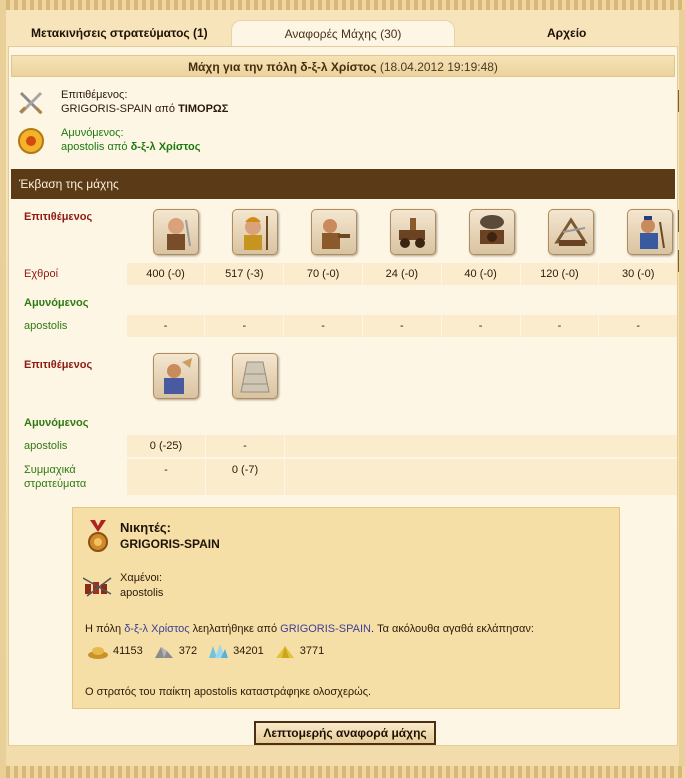  What do you see at coordinates (92, 133) in the screenshot?
I see `defender-label: Αμυνόμενος:` at bounding box center [92, 133].